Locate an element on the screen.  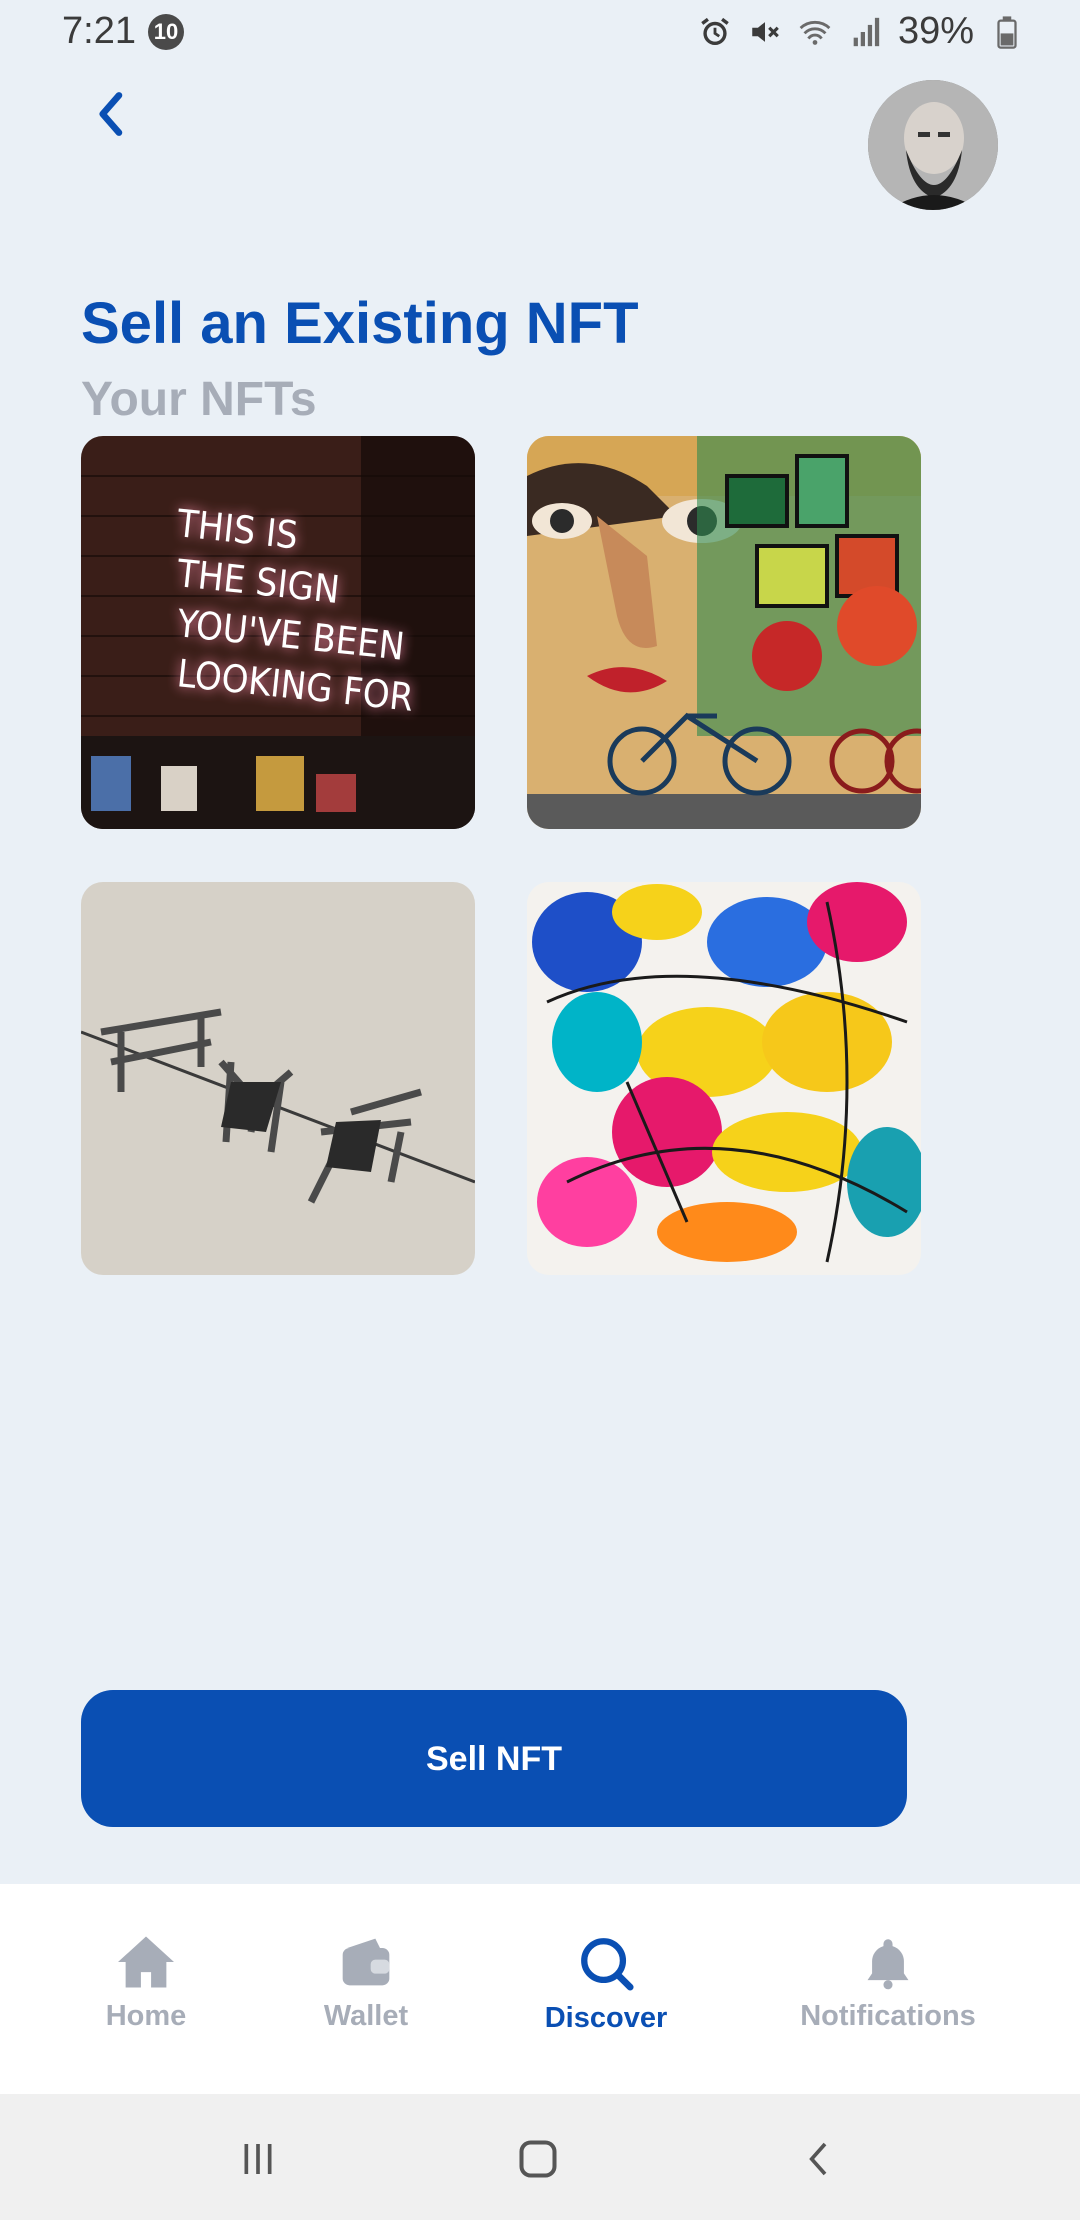
status-time: 7:21 is located at coordinates (99, 31).